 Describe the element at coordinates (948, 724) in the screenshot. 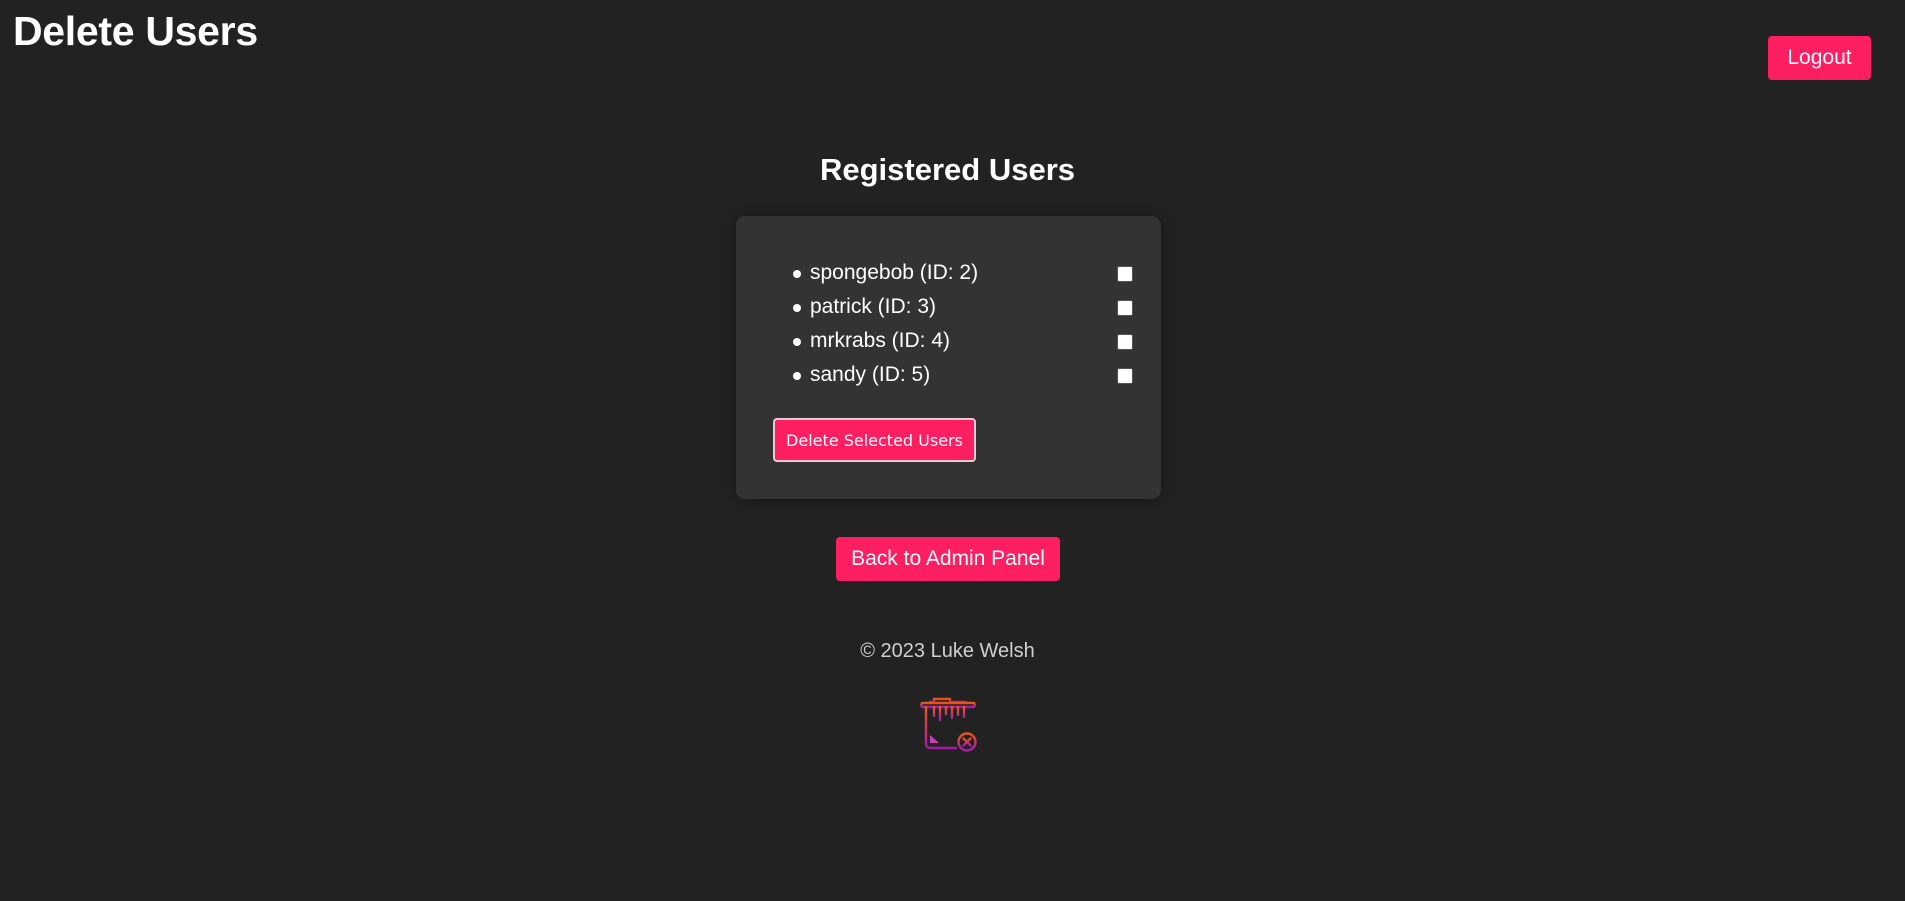

I see `trash-bin-remove-icon` at that location.